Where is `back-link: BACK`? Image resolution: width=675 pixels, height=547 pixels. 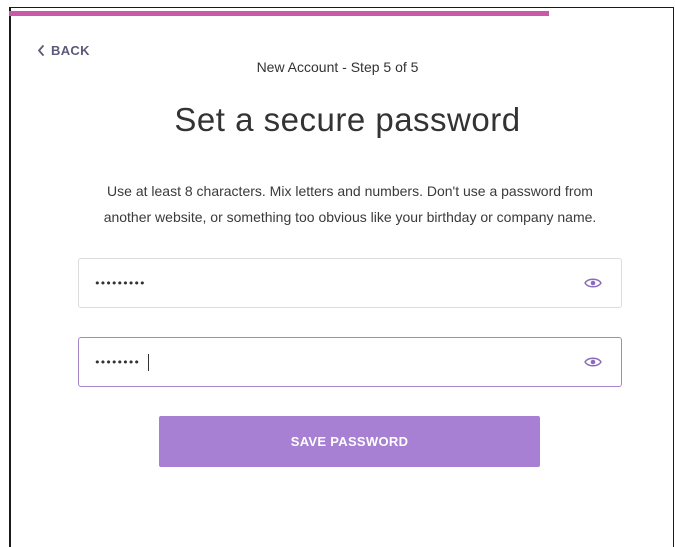
back-link: BACK is located at coordinates (63, 50).